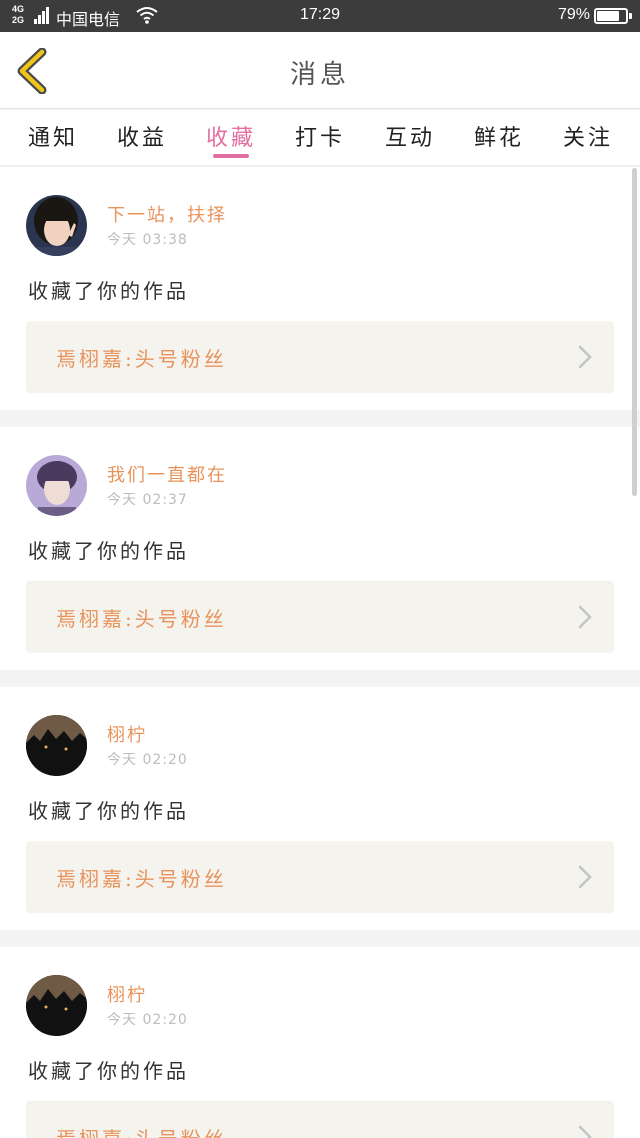 The image size is (640, 1138). What do you see at coordinates (142, 136) in the screenshot?
I see `tab-earnings: 收益` at bounding box center [142, 136].